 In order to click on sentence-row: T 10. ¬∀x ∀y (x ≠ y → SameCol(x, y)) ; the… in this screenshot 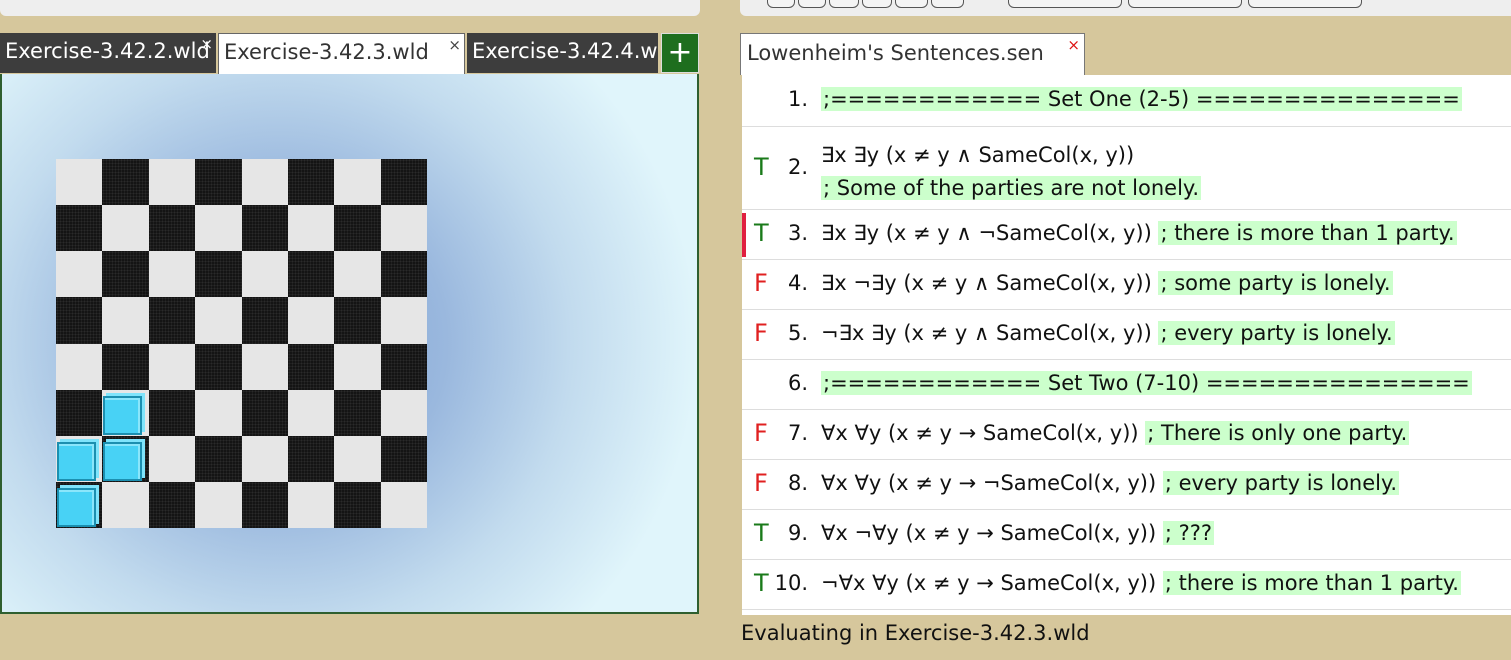, I will do `click(1126, 585)`.